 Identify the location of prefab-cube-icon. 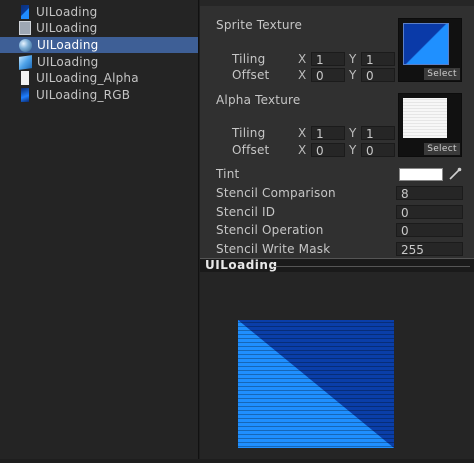
(25, 62).